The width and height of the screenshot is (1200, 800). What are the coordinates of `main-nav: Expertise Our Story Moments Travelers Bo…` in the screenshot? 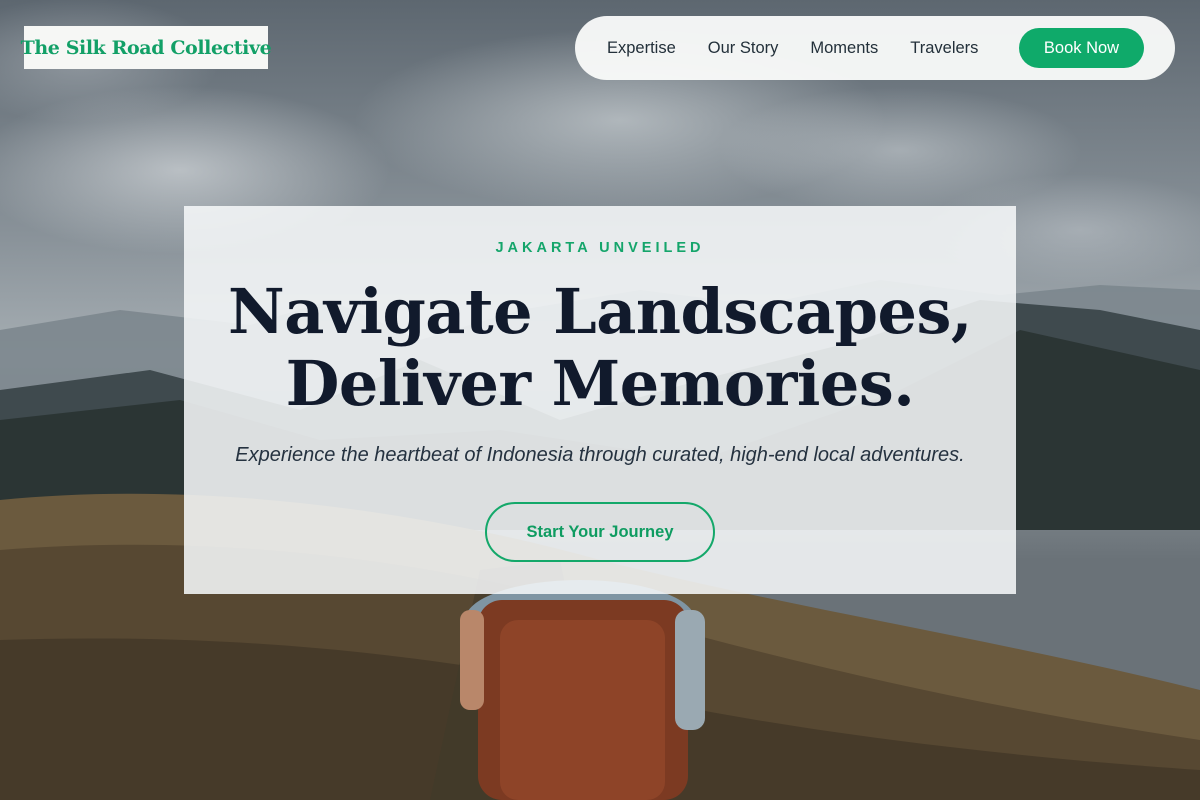 It's located at (875, 48).